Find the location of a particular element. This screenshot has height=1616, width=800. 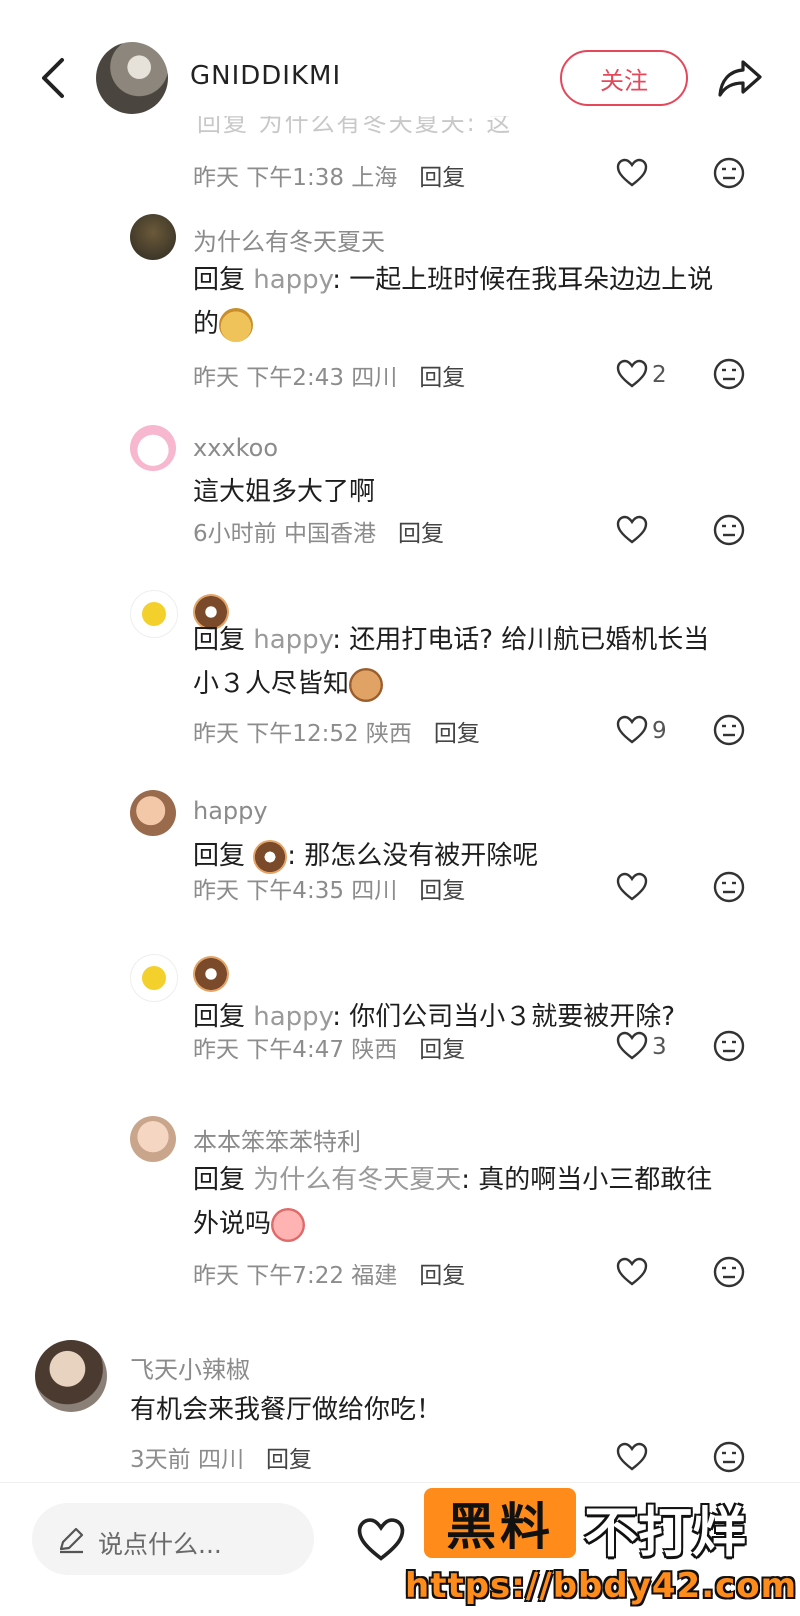

comment-username: 为什么有冬天夏天 is located at coordinates (289, 239).